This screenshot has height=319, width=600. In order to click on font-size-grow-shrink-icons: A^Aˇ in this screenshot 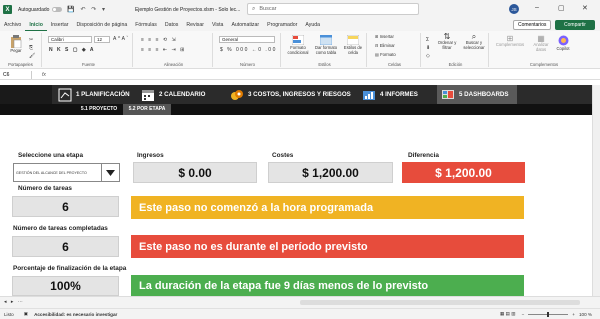, I will do `click(121, 39)`.